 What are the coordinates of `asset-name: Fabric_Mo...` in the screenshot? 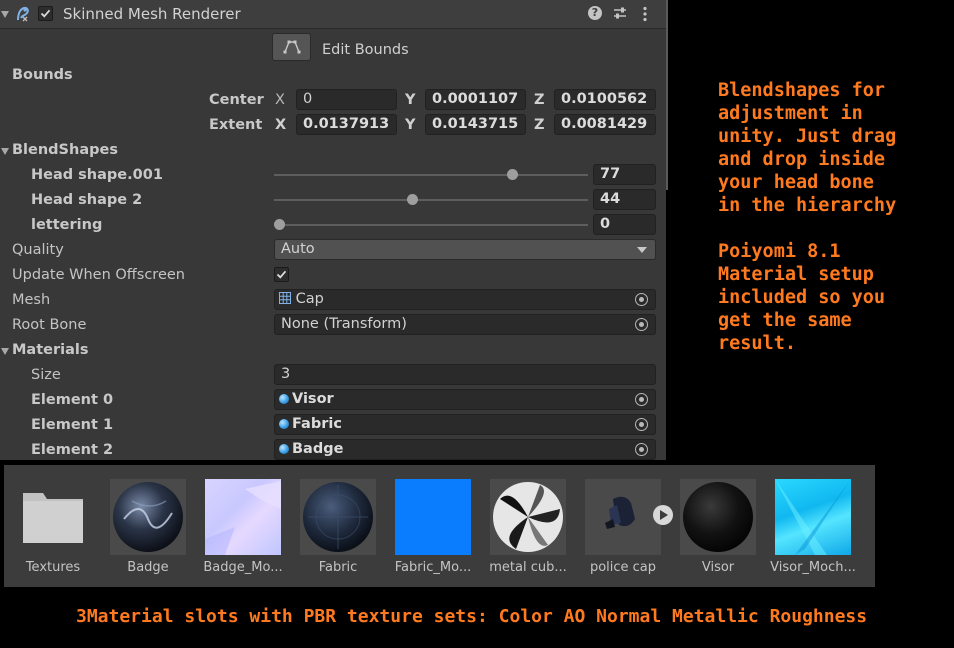 It's located at (433, 567).